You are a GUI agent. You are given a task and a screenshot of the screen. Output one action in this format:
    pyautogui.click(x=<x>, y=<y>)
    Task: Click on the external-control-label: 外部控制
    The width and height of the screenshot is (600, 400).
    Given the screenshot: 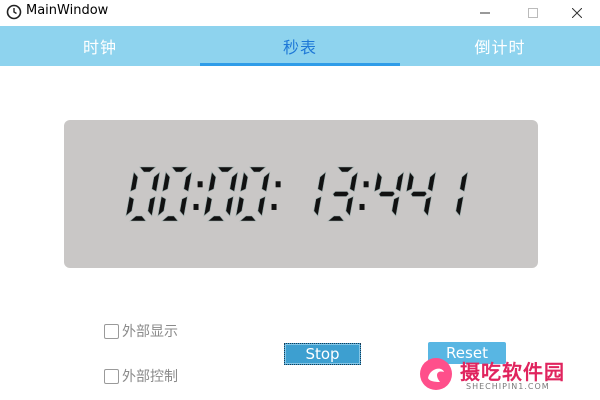 What is the action you would take?
    pyautogui.click(x=150, y=377)
    